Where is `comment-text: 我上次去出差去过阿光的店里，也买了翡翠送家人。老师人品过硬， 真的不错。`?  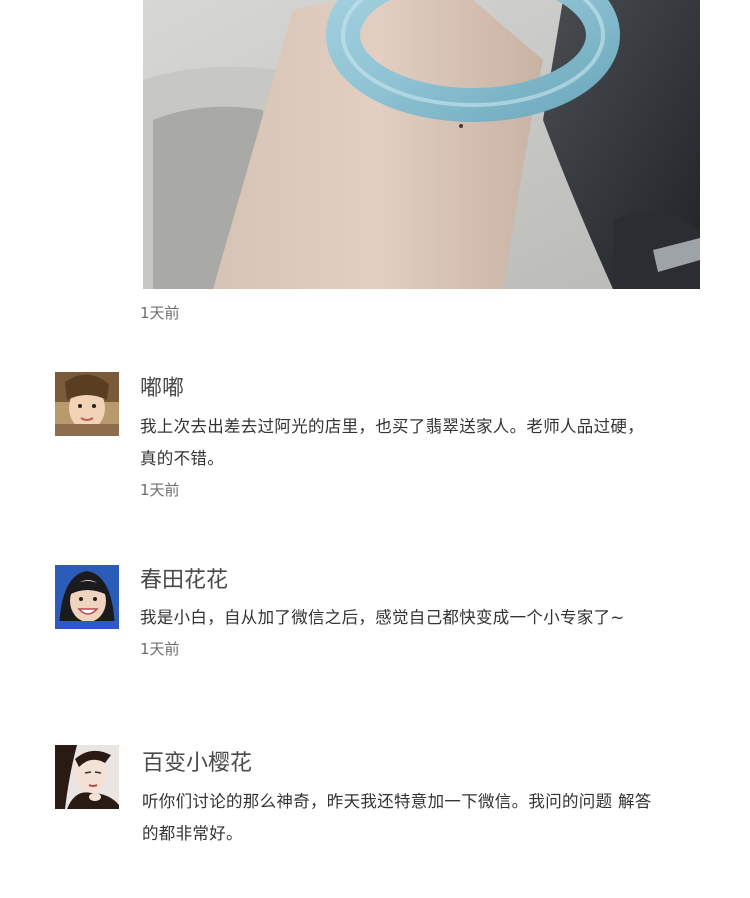 comment-text: 我上次去出差去过阿光的店里，也买了翡翠送家人。老师人品过硬， 真的不错。 is located at coordinates (420, 443).